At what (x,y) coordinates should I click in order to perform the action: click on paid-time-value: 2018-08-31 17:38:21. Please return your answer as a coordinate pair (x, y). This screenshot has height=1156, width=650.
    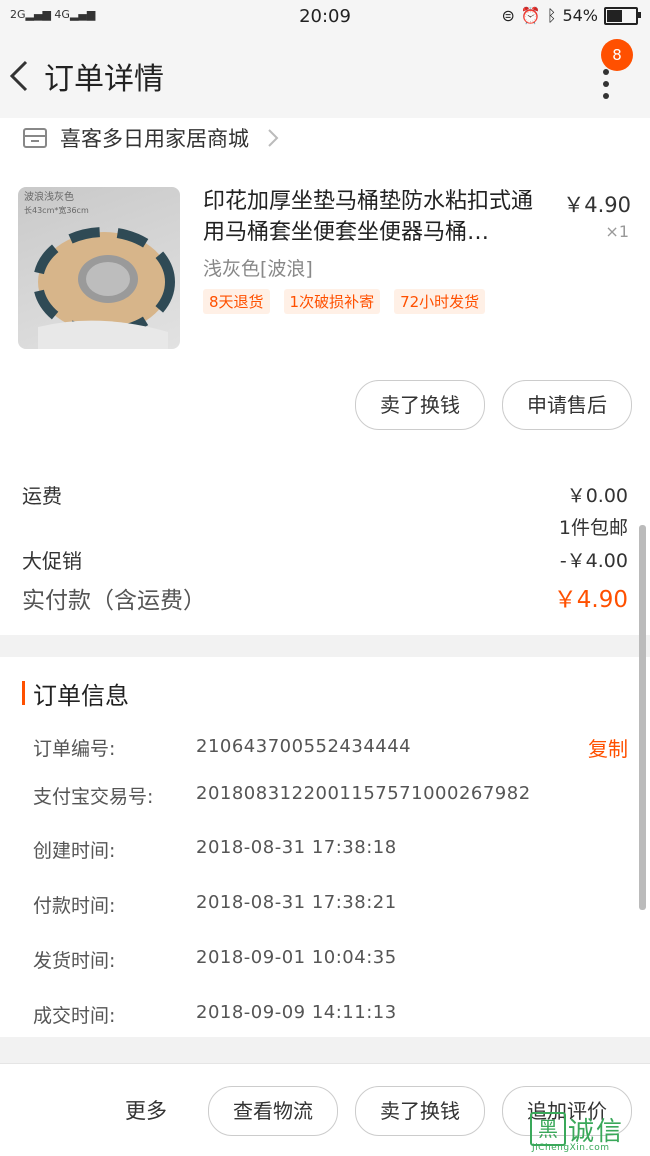
    Looking at the image, I should click on (296, 902).